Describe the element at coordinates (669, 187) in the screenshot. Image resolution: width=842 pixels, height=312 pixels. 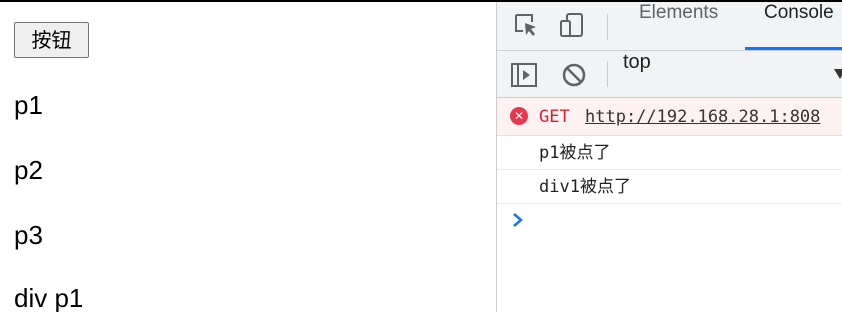
I see `console-log-message: div1被点了` at that location.